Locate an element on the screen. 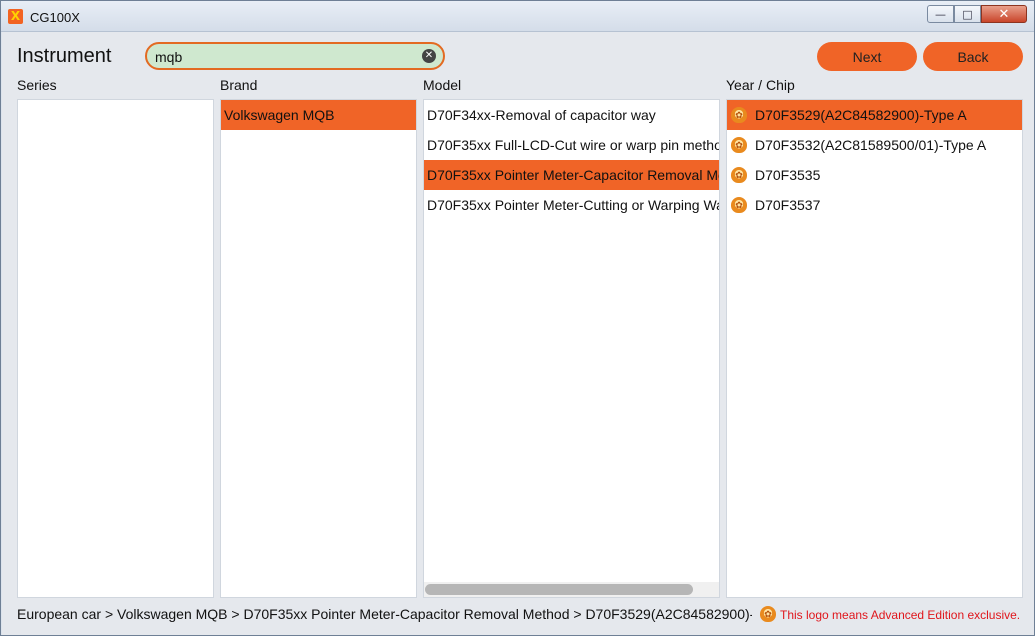 This screenshot has height=636, width=1035. brand-column-header: Brand is located at coordinates (239, 85).